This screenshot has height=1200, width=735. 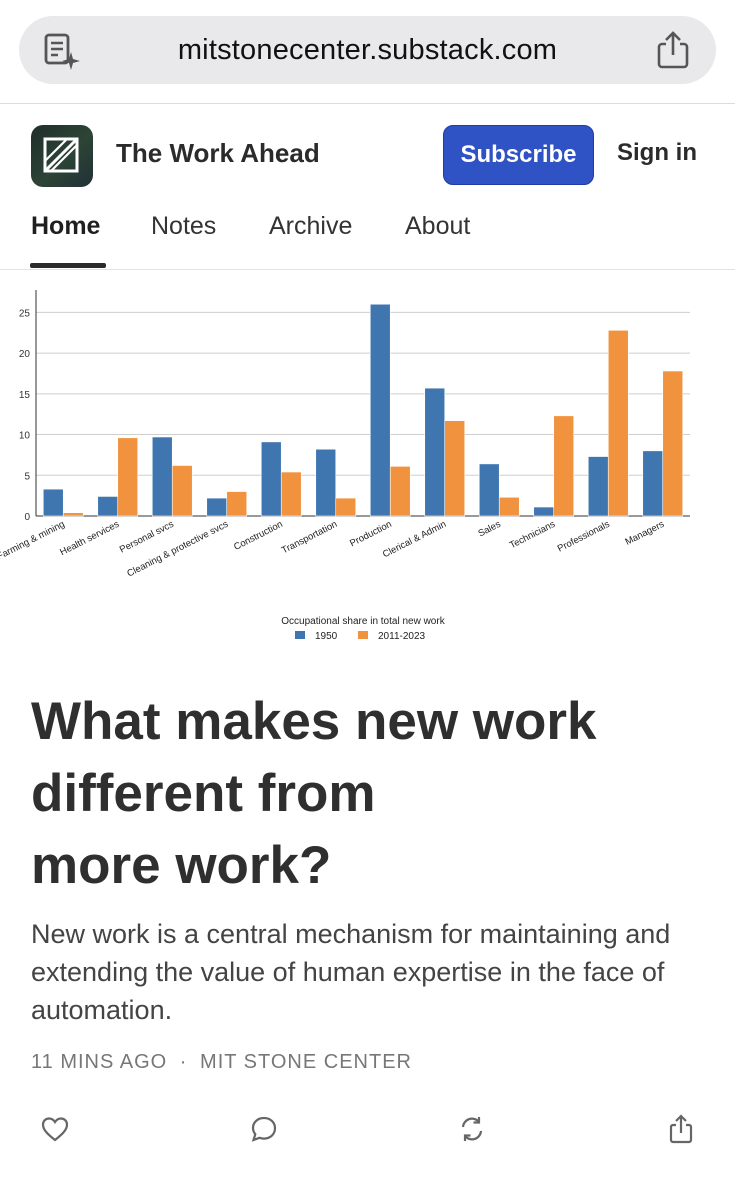 What do you see at coordinates (27, 476) in the screenshot?
I see `y-tick-label: 5` at bounding box center [27, 476].